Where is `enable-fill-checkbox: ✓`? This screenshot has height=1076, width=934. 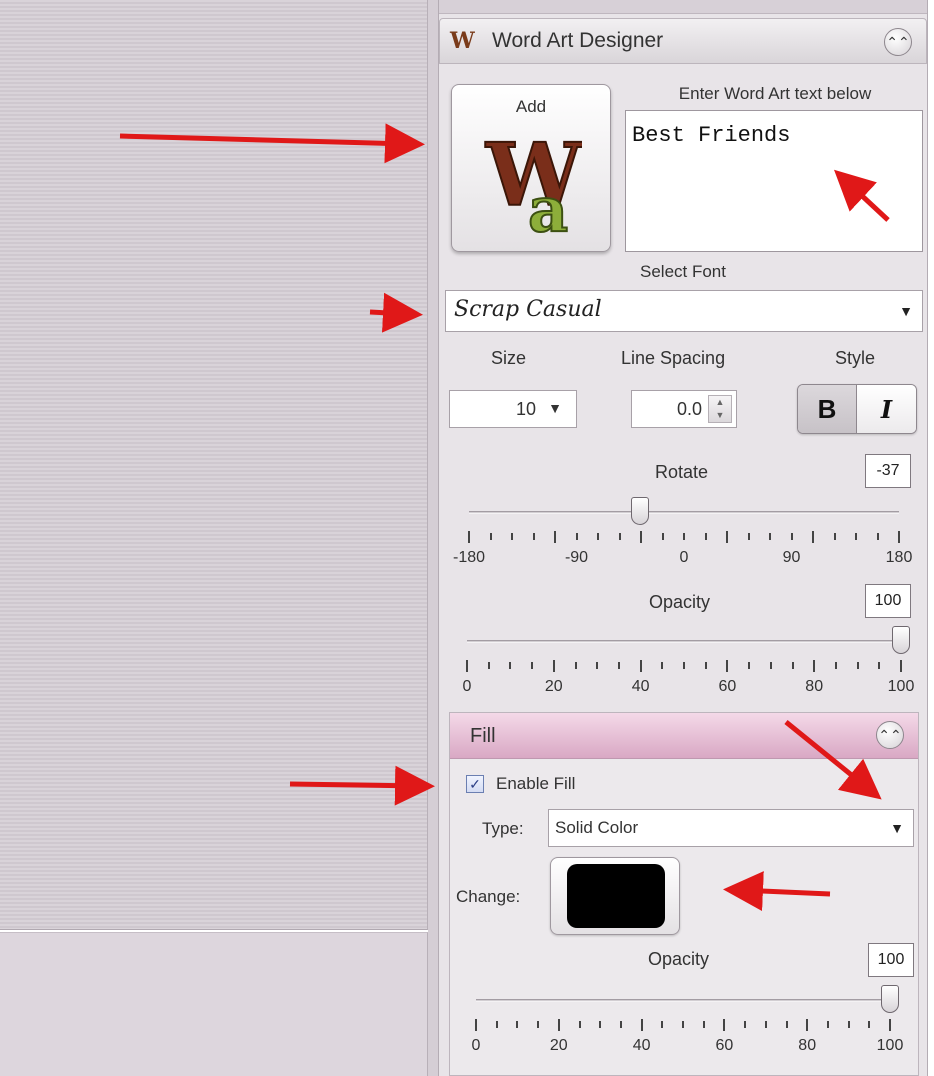 enable-fill-checkbox: ✓ is located at coordinates (475, 784).